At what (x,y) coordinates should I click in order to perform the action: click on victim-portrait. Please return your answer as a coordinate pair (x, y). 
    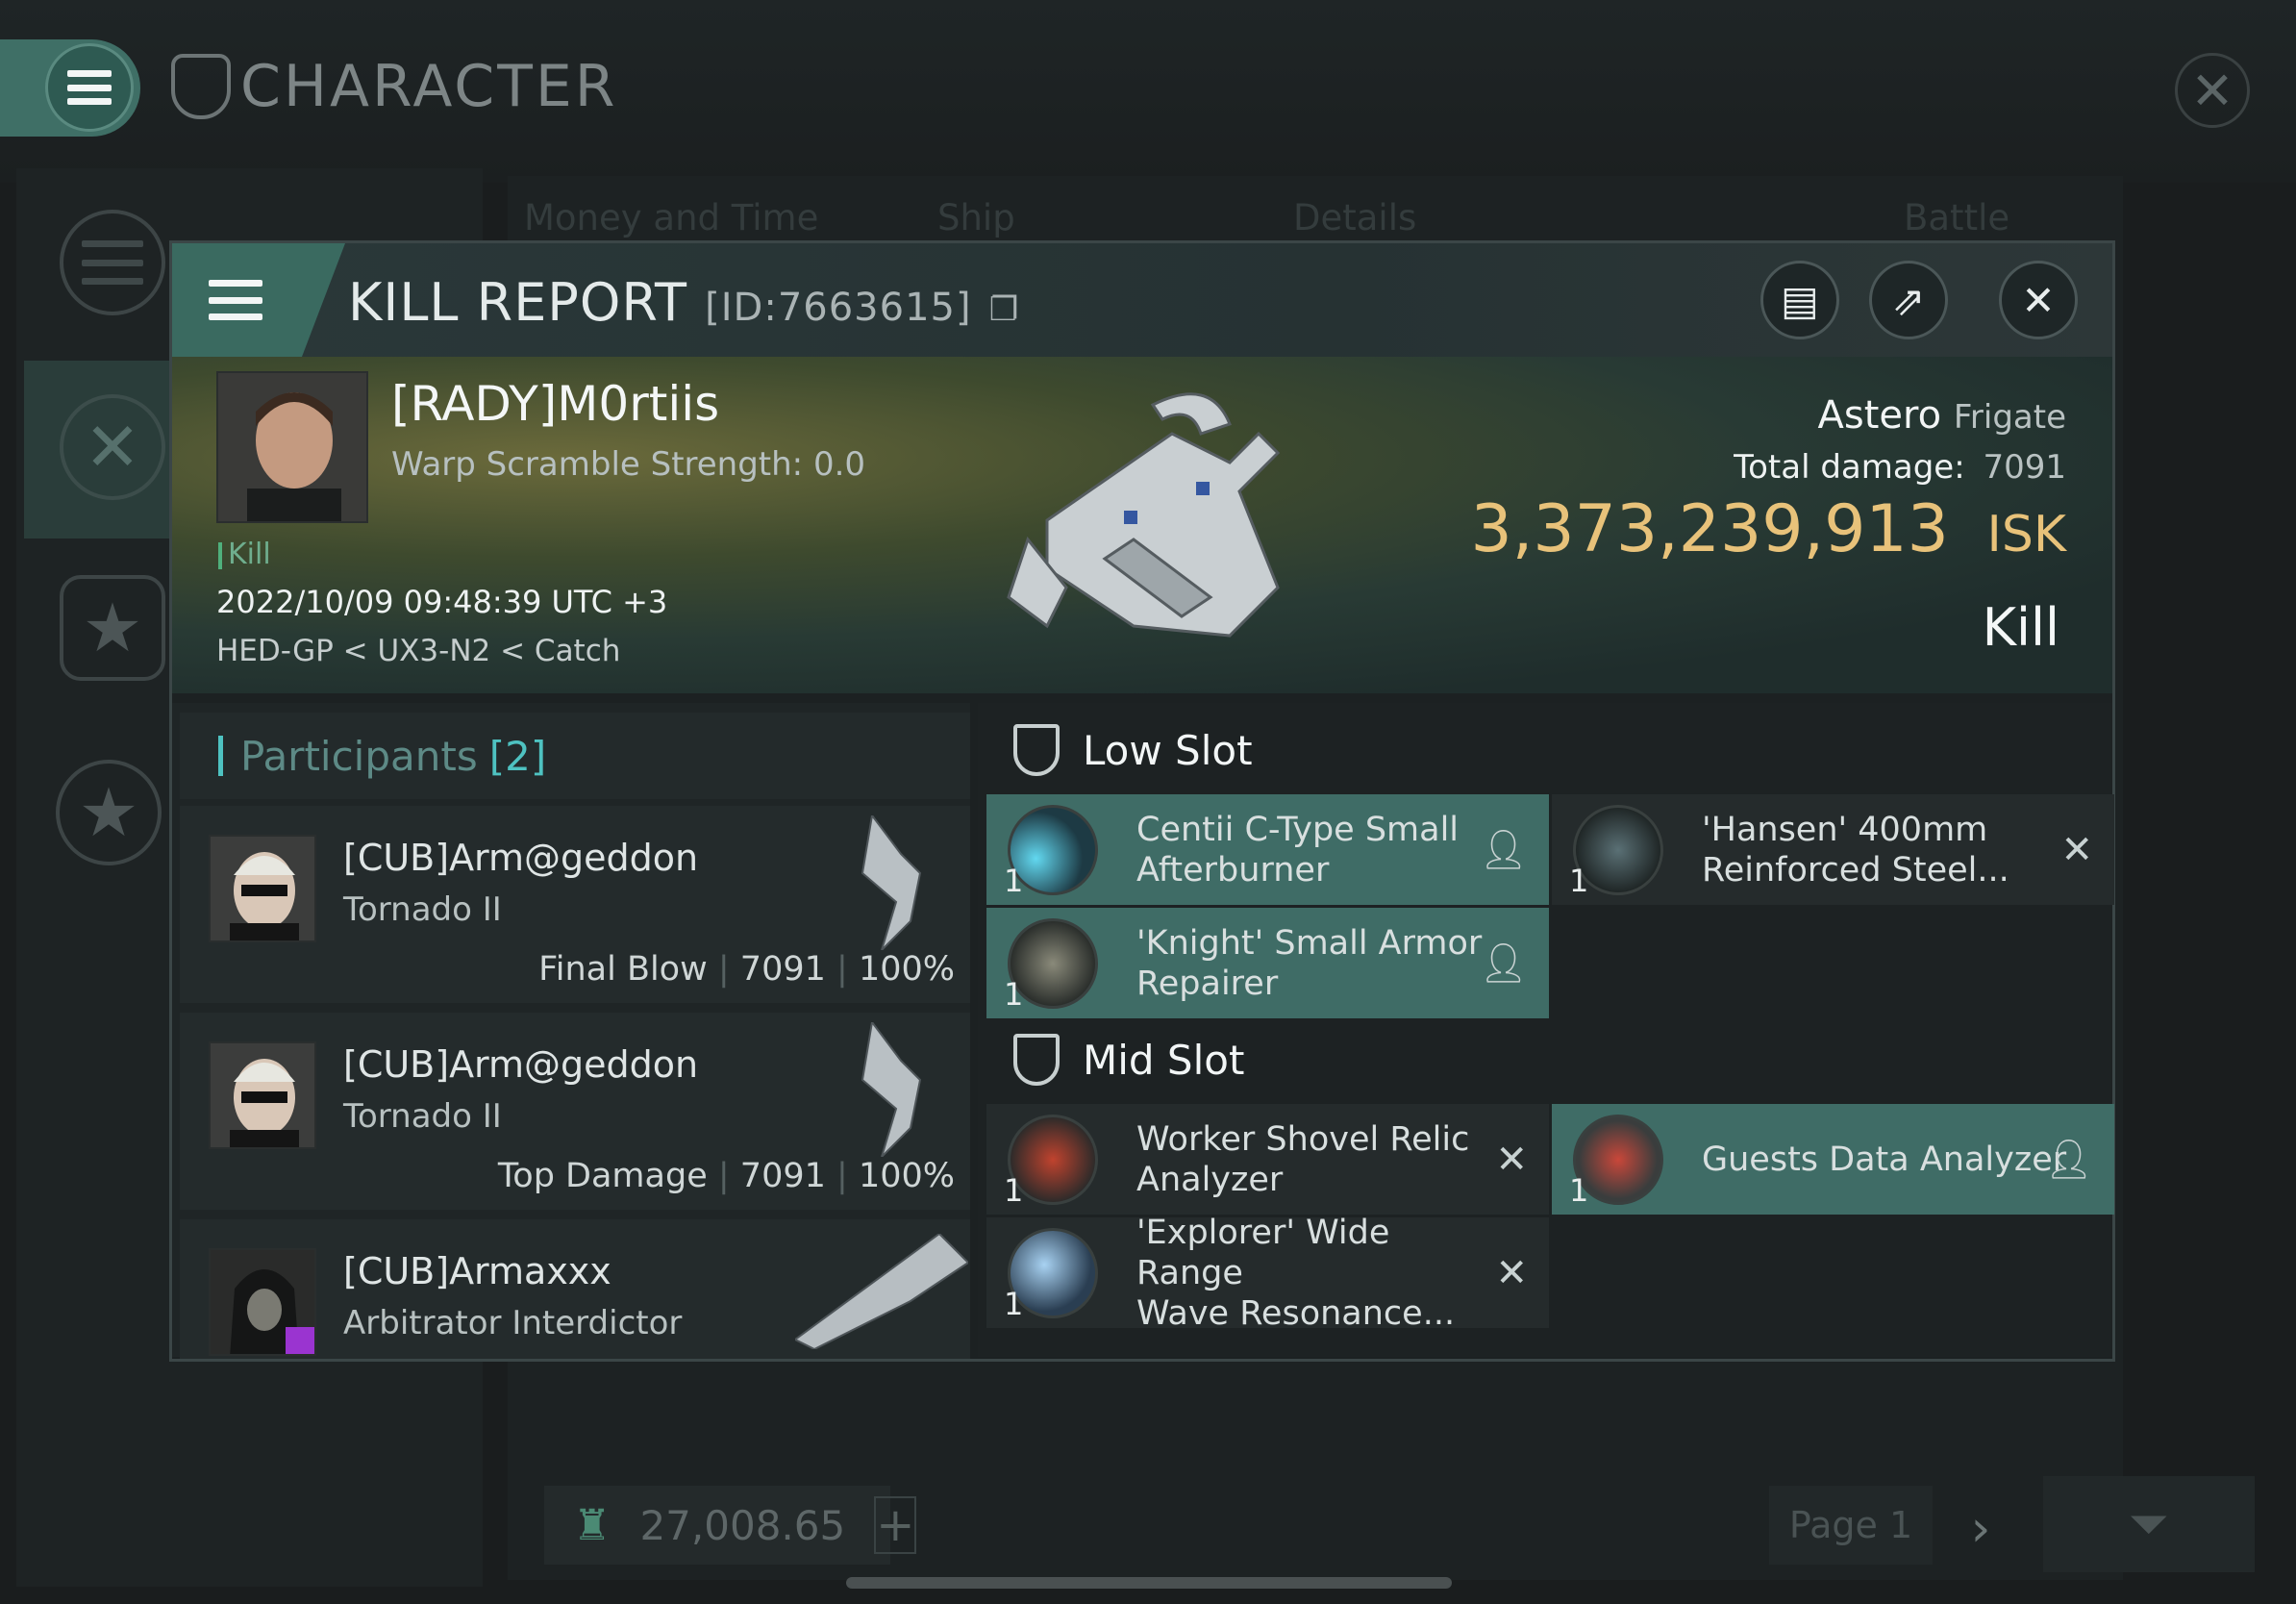
    Looking at the image, I should click on (292, 447).